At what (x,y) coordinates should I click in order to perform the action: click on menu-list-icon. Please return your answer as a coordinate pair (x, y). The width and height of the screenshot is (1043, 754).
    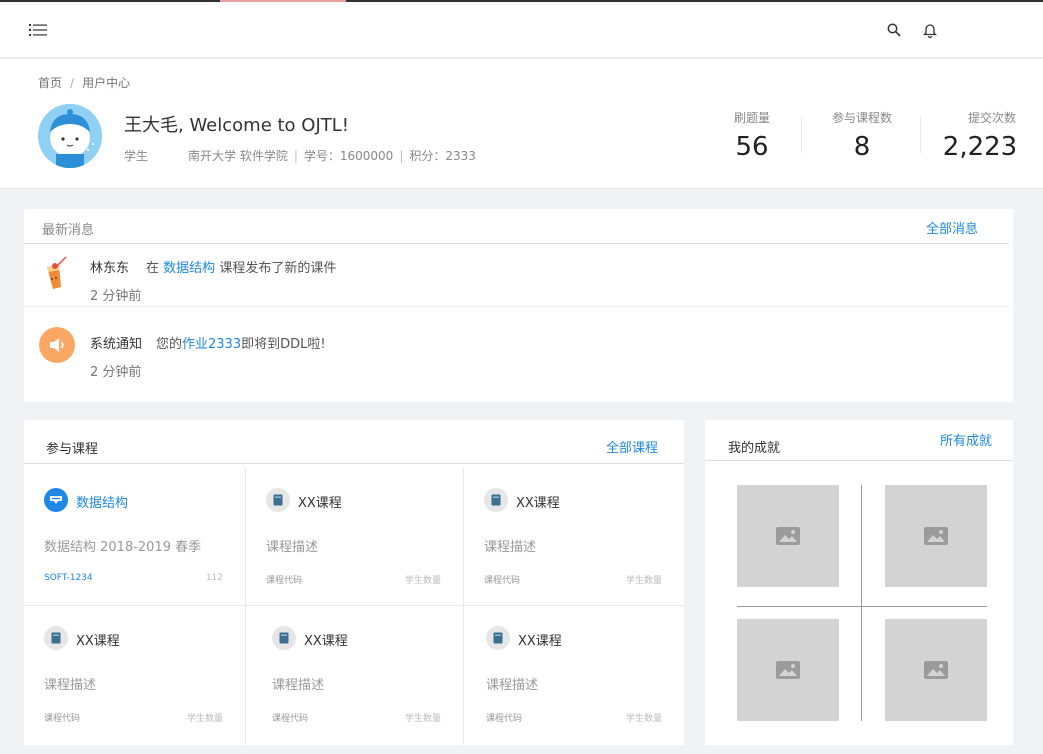
    Looking at the image, I should click on (38, 30).